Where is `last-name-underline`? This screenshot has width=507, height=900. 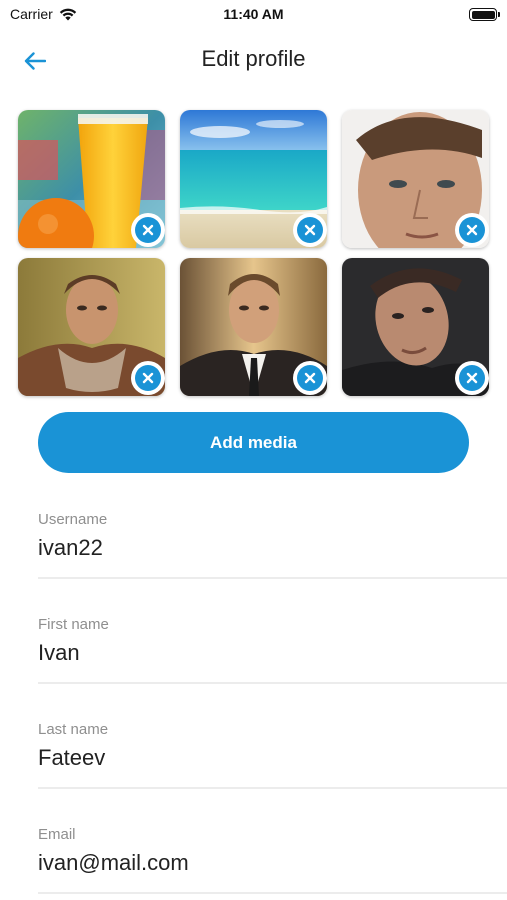 last-name-underline is located at coordinates (272, 788).